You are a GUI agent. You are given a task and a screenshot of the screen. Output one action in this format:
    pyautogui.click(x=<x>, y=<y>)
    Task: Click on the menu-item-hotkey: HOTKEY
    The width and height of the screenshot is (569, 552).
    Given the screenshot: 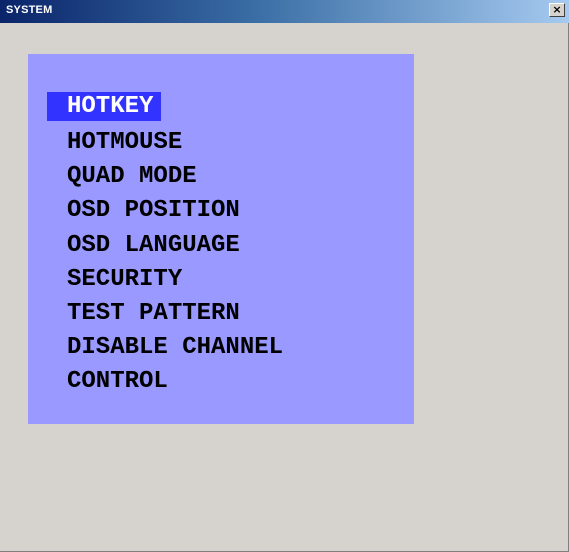 What is the action you would take?
    pyautogui.click(x=165, y=109)
    